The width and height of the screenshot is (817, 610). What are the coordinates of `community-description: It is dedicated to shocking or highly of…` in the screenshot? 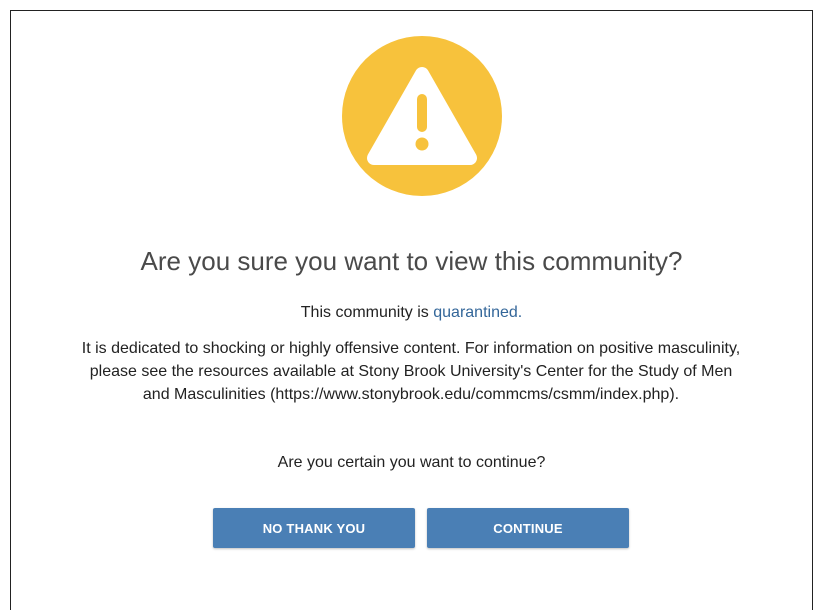 It's located at (411, 371).